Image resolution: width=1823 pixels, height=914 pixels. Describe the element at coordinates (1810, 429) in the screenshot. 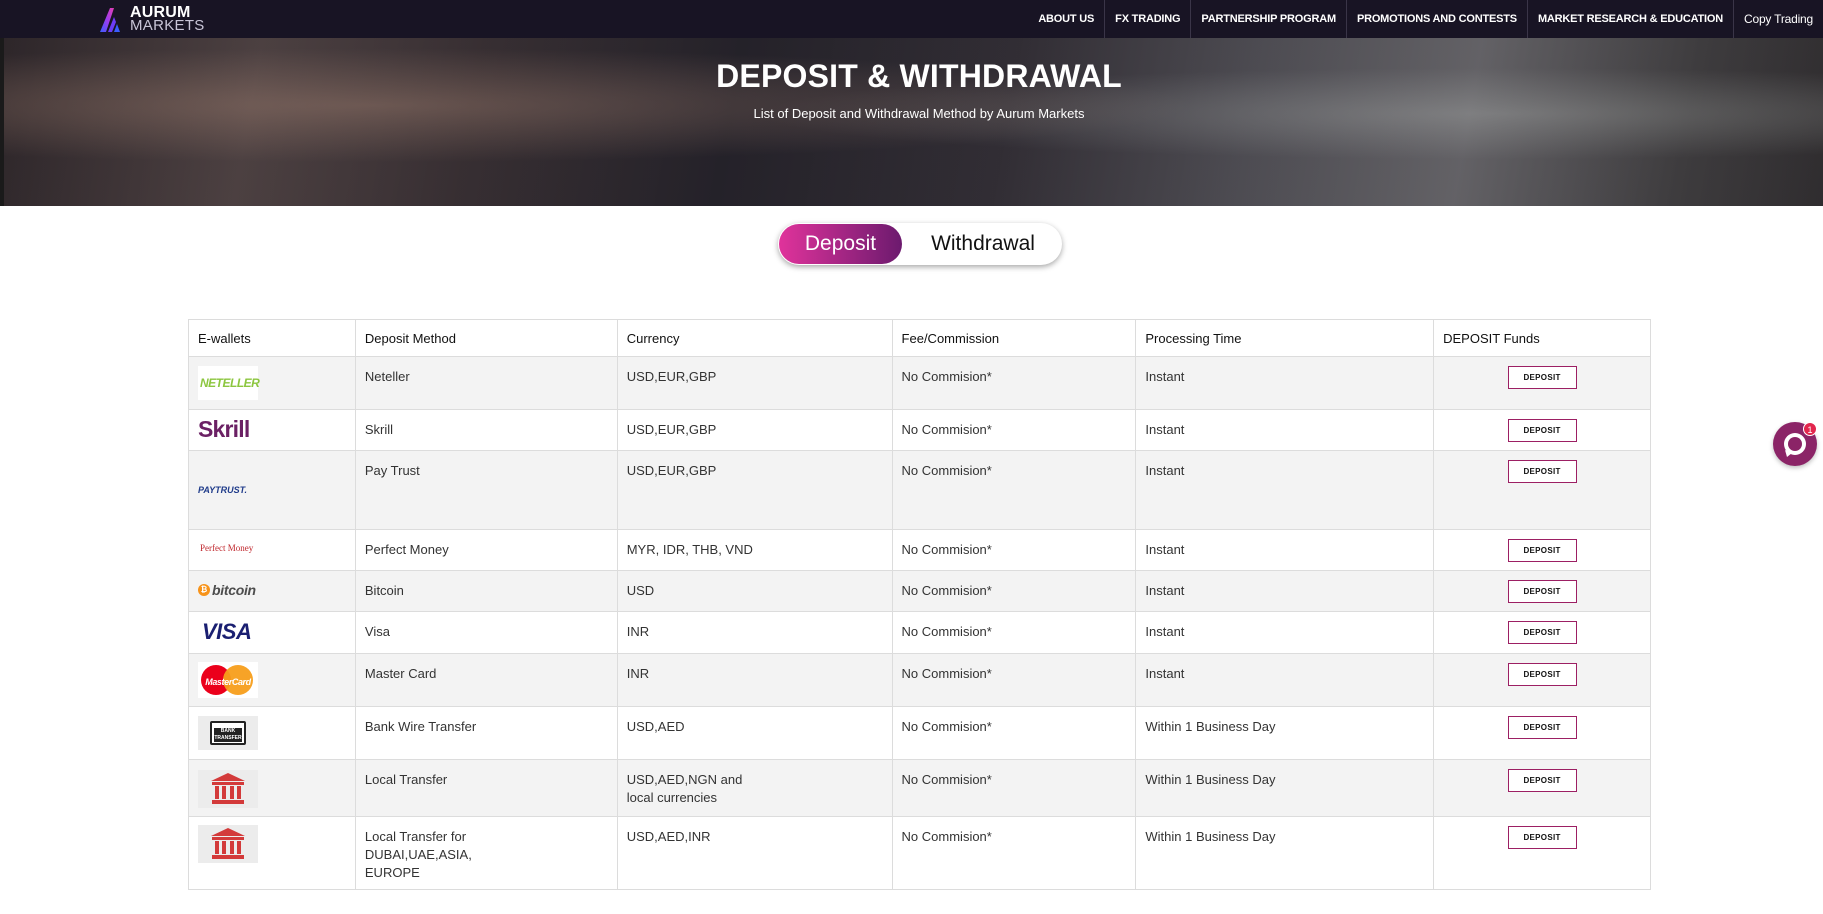

I see `chat-notification-badge: 1` at that location.